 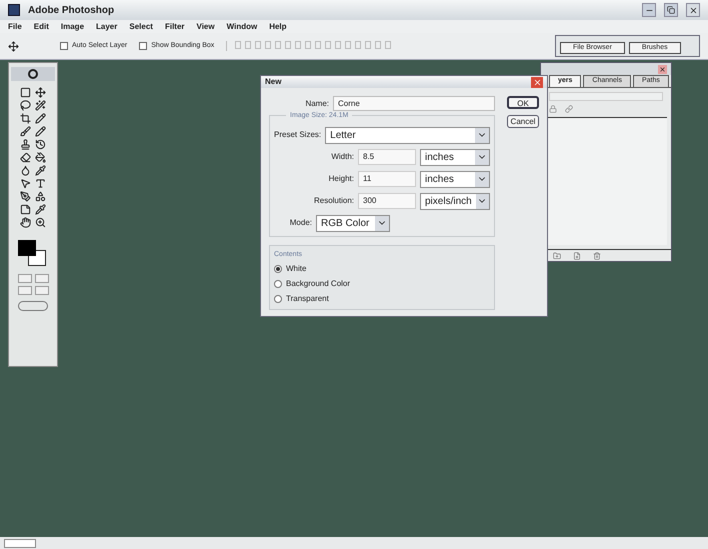 I want to click on pointer-icon, so click(x=25, y=183).